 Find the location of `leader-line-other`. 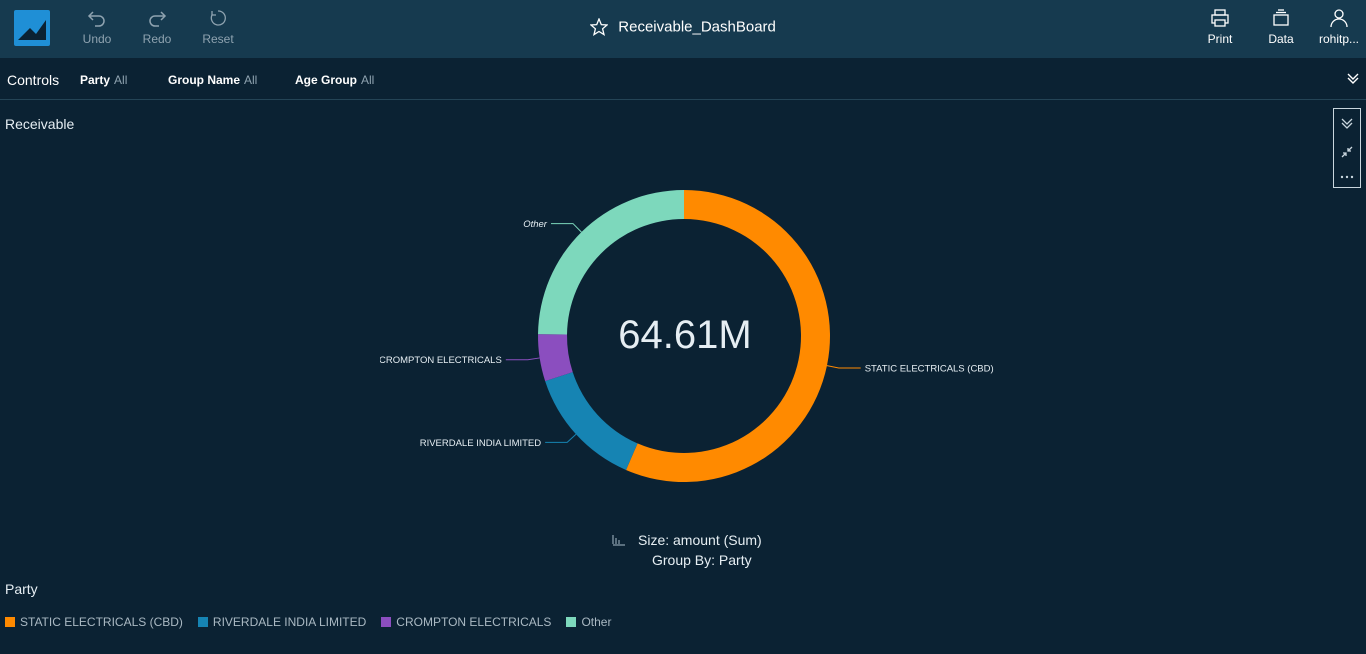

leader-line-other is located at coordinates (566, 228).